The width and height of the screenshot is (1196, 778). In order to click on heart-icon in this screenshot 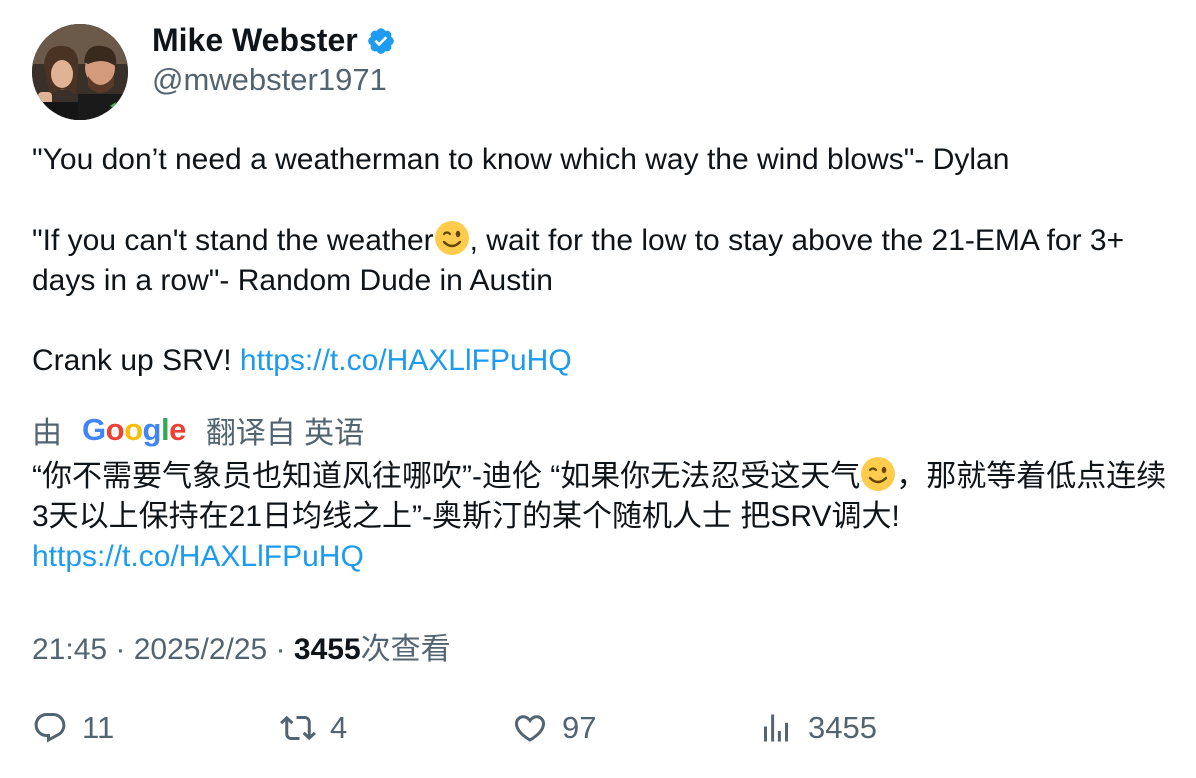, I will do `click(530, 728)`.